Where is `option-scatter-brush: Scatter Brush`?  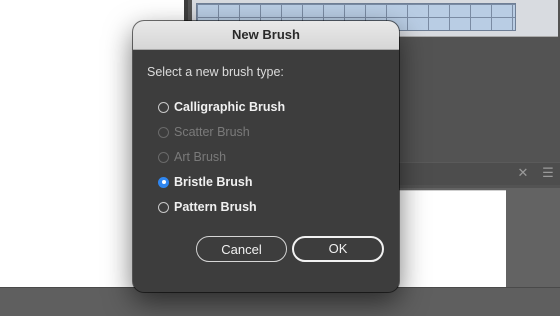 option-scatter-brush: Scatter Brush is located at coordinates (204, 132).